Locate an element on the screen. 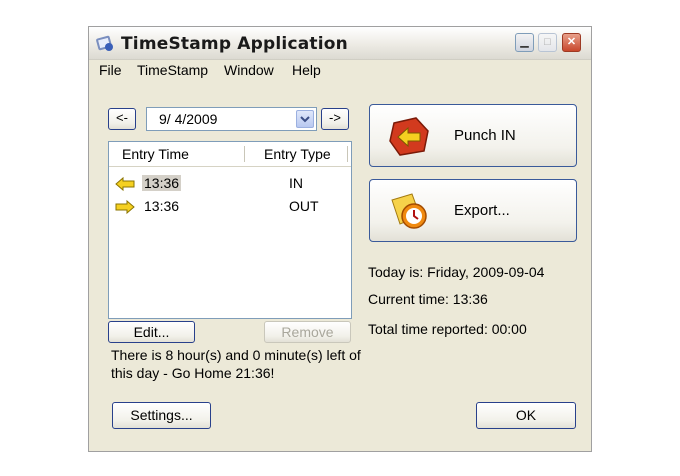  entry-type: IN is located at coordinates (296, 183).